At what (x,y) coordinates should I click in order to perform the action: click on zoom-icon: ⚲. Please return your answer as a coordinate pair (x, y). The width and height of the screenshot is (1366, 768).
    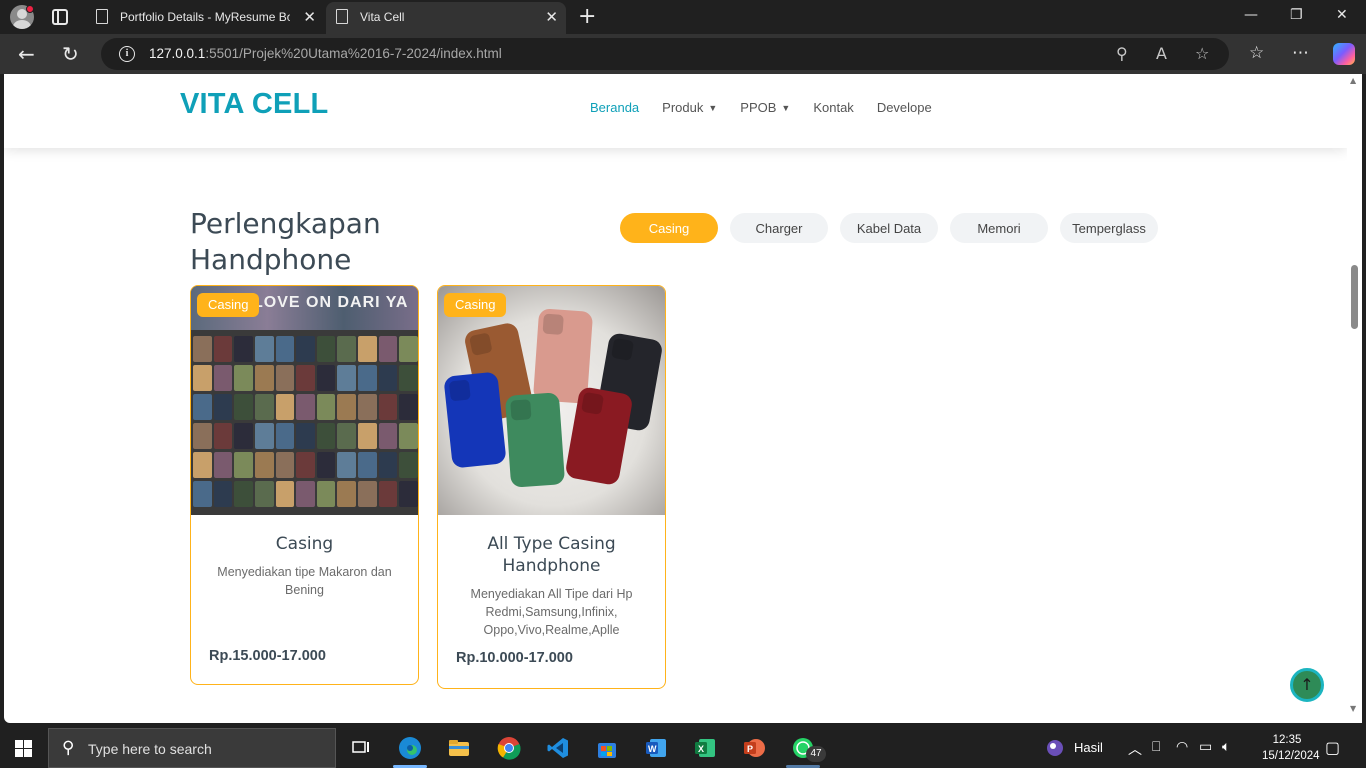
    Looking at the image, I should click on (1122, 53).